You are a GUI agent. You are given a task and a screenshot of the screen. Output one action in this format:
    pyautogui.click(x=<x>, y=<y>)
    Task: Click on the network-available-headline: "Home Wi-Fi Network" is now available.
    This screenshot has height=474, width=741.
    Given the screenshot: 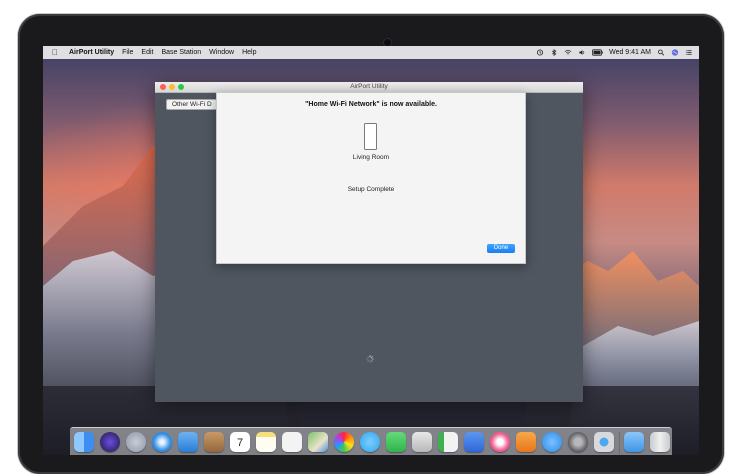 What is the action you would take?
    pyautogui.click(x=371, y=104)
    